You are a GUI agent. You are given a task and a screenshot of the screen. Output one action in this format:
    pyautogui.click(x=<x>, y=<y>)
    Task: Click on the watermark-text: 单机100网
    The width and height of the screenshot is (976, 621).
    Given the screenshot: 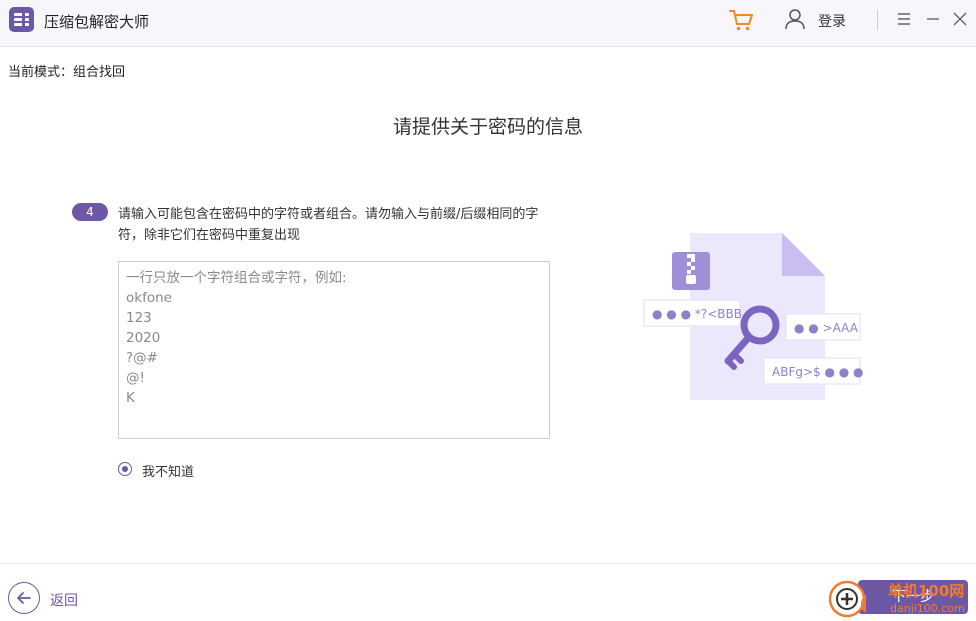 What is the action you would take?
    pyautogui.click(x=926, y=591)
    